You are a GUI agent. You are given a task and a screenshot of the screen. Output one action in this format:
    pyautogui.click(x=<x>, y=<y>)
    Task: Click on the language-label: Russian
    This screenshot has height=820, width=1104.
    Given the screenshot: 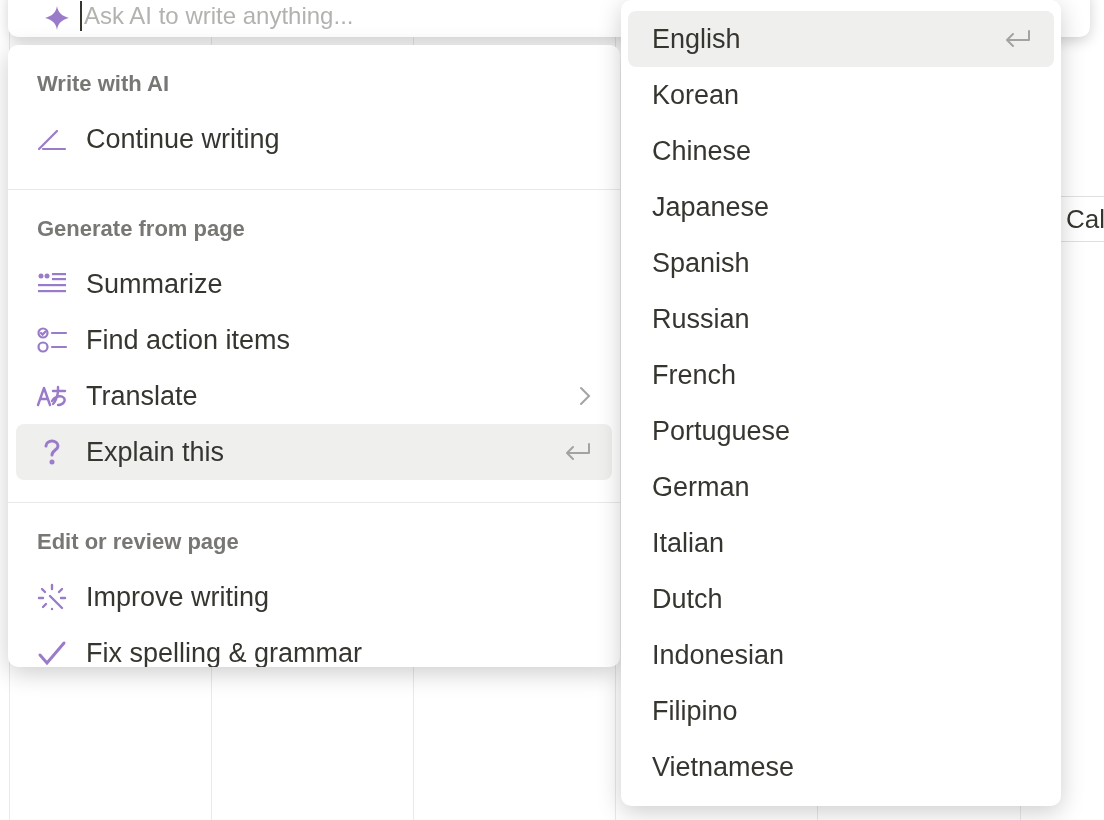 What is the action you would take?
    pyautogui.click(x=701, y=319)
    